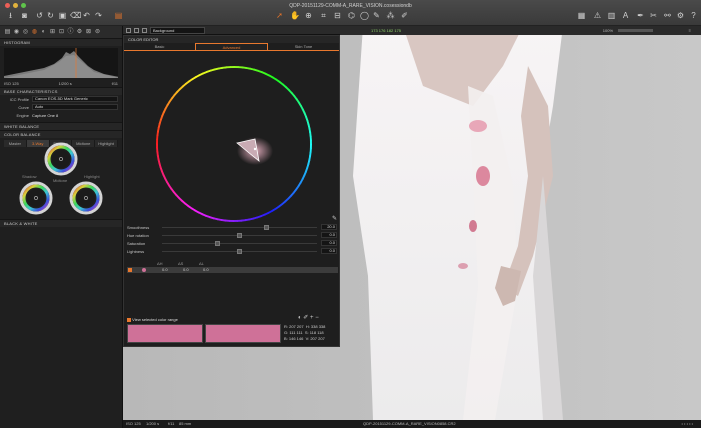  I want to click on smoothness-label: Smoothness, so click(138, 227).